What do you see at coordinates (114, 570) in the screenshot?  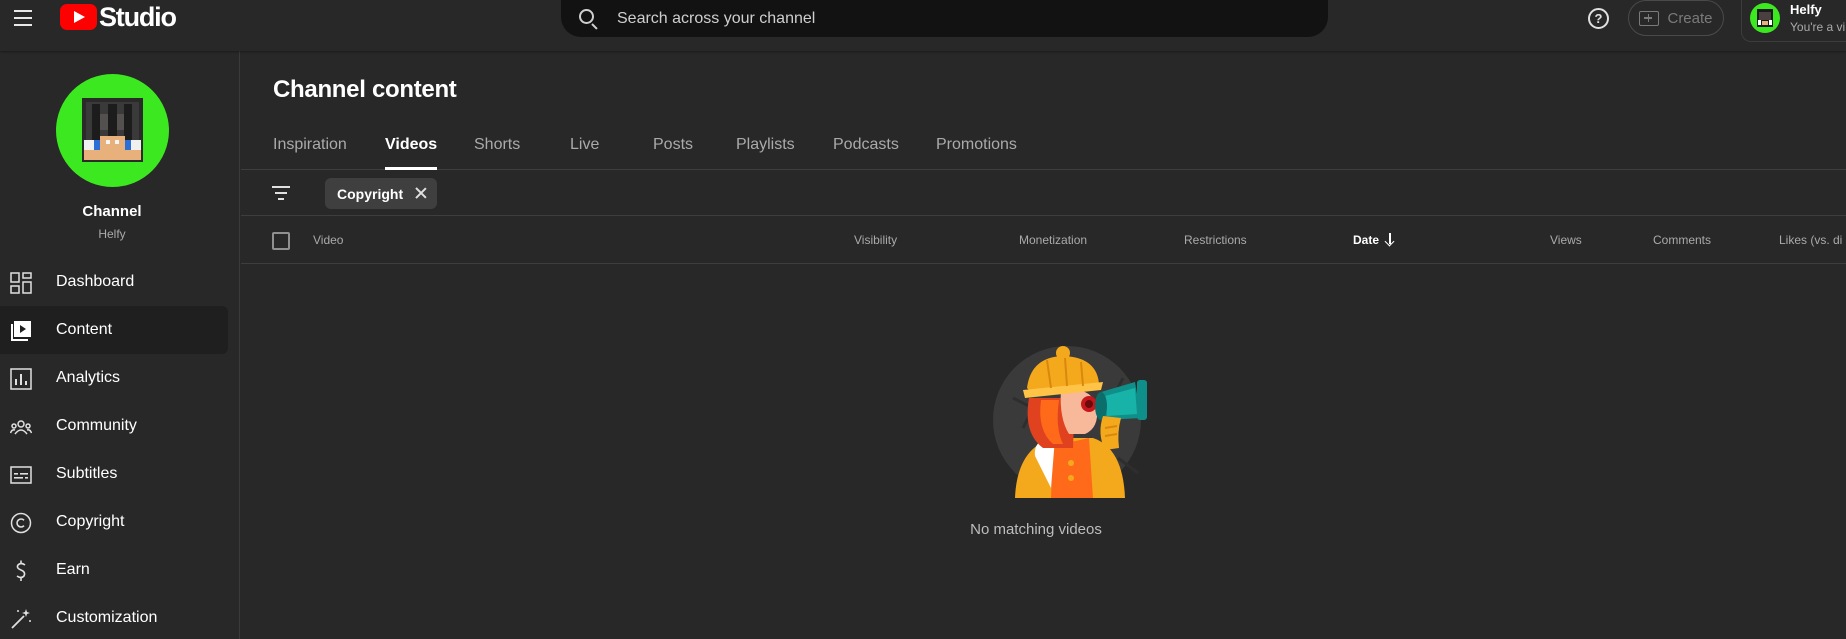 I see `sidebar-item-earn: Earn` at bounding box center [114, 570].